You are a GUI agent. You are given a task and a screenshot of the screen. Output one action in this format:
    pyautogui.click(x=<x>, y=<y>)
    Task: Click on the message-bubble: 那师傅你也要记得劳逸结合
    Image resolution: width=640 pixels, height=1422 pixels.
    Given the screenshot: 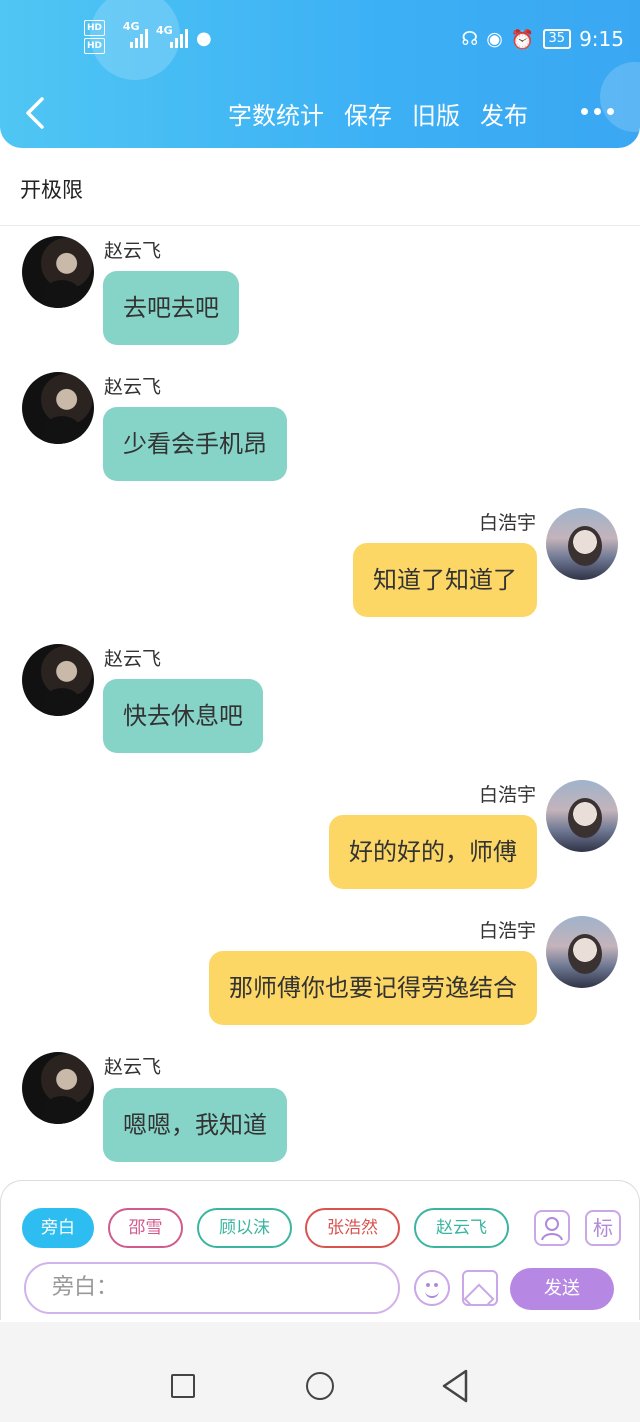 What is the action you would take?
    pyautogui.click(x=373, y=988)
    